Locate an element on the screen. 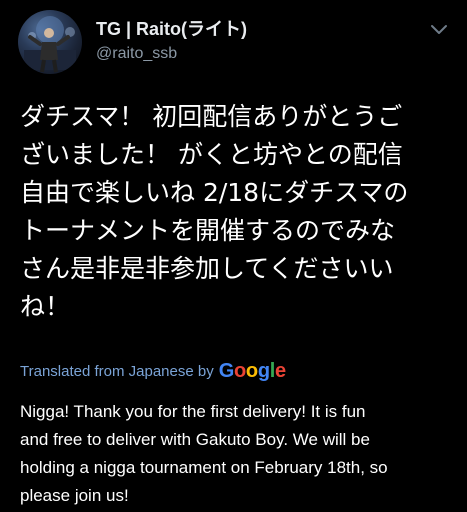  tweet-text-line: 自由で楽しいね 2/18にダチスマの is located at coordinates (214, 192).